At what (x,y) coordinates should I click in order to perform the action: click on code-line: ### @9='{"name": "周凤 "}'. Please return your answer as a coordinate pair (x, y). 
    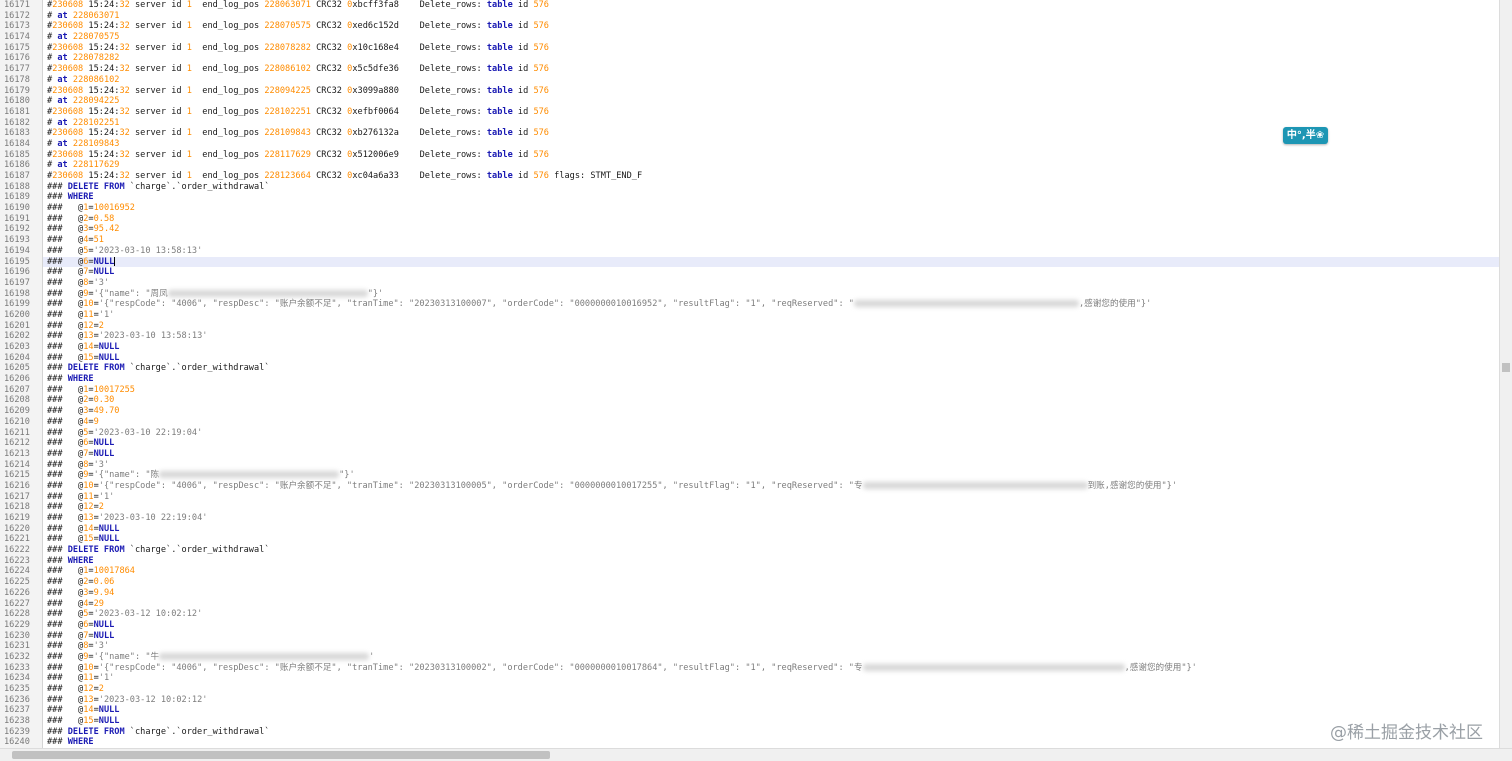
    Looking at the image, I should click on (771, 294).